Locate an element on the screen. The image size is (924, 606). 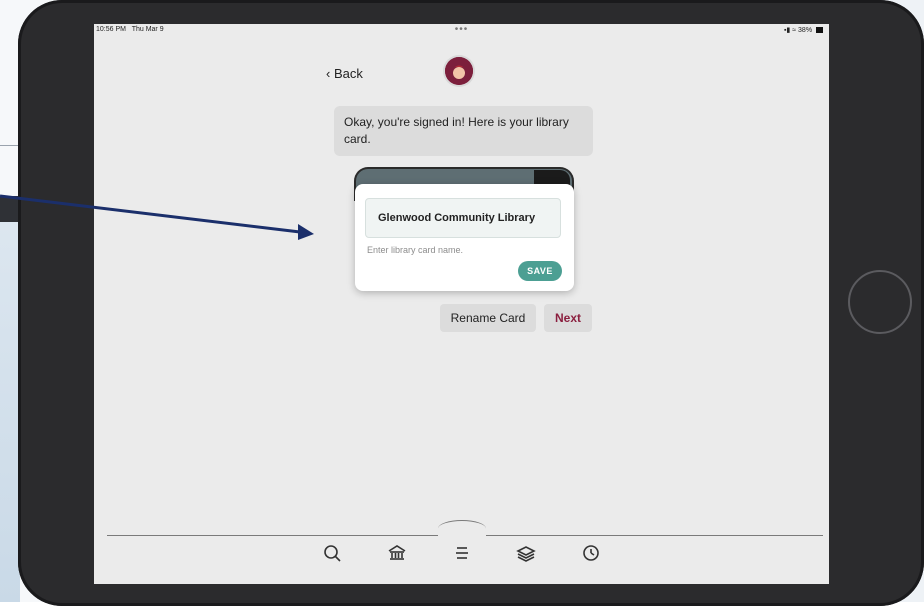
next-button: Next is located at coordinates (568, 318).